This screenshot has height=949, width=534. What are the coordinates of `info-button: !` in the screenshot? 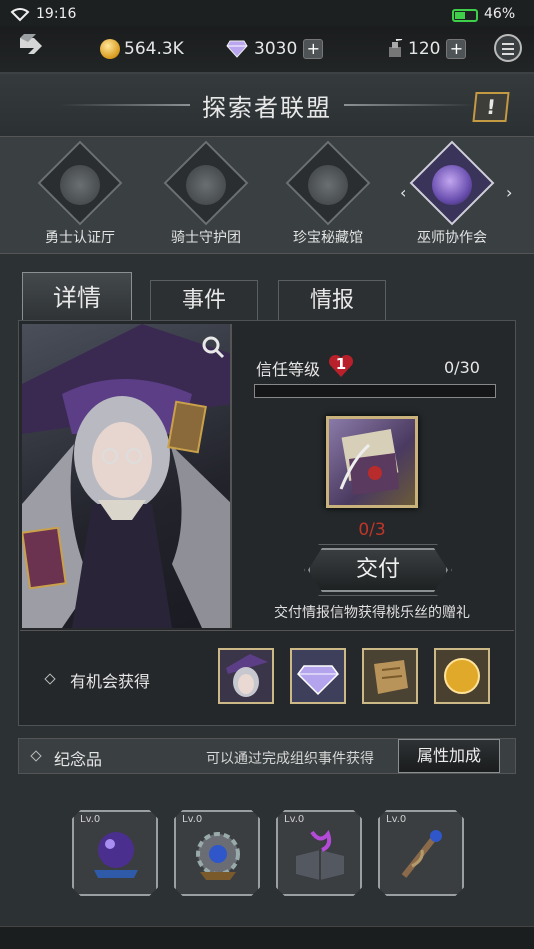 It's located at (491, 107).